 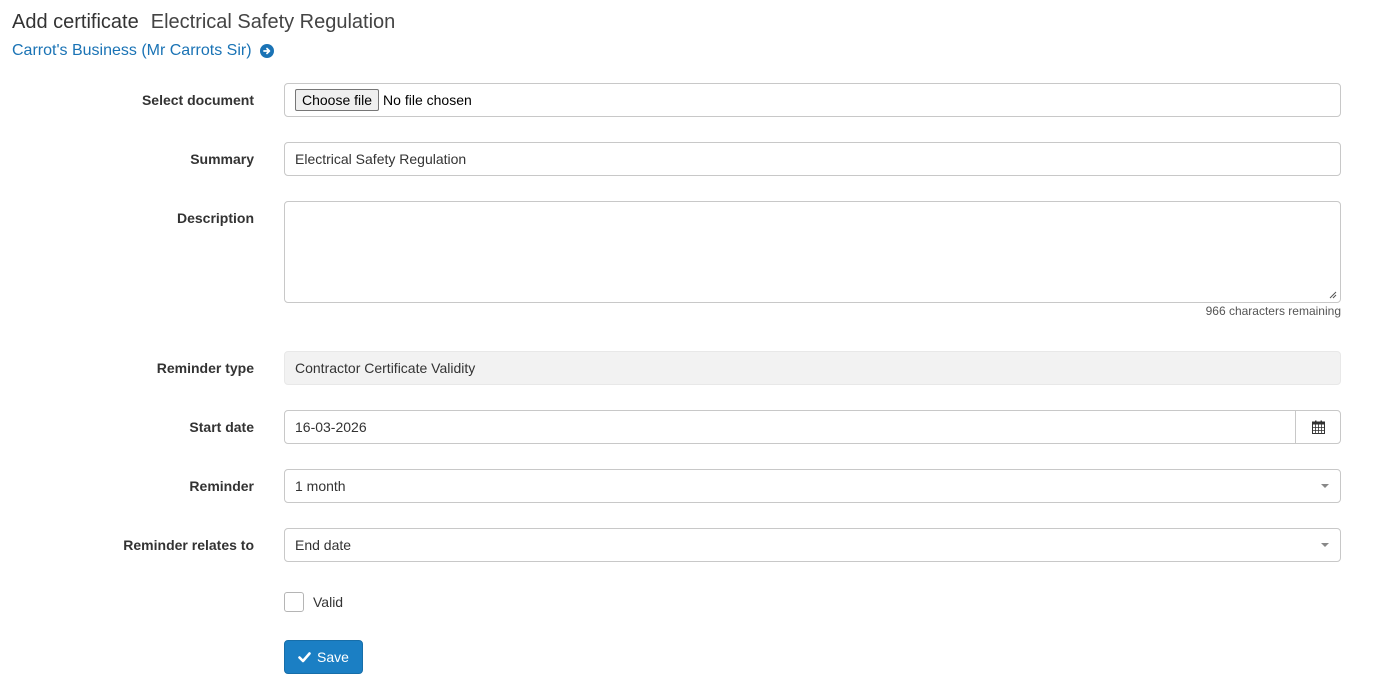 What do you see at coordinates (427, 100) in the screenshot?
I see `file-status-text: No file chosen` at bounding box center [427, 100].